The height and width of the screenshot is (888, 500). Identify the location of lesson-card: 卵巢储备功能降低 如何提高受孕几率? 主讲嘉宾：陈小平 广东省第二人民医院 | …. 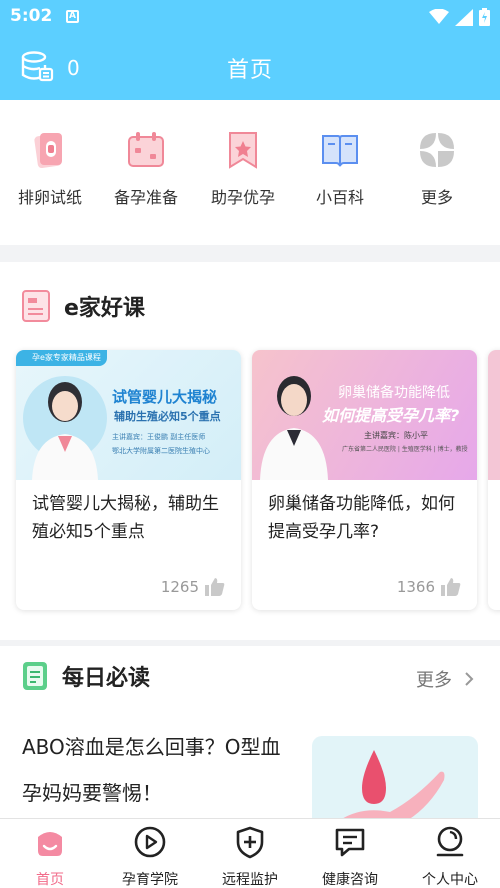
(364, 480).